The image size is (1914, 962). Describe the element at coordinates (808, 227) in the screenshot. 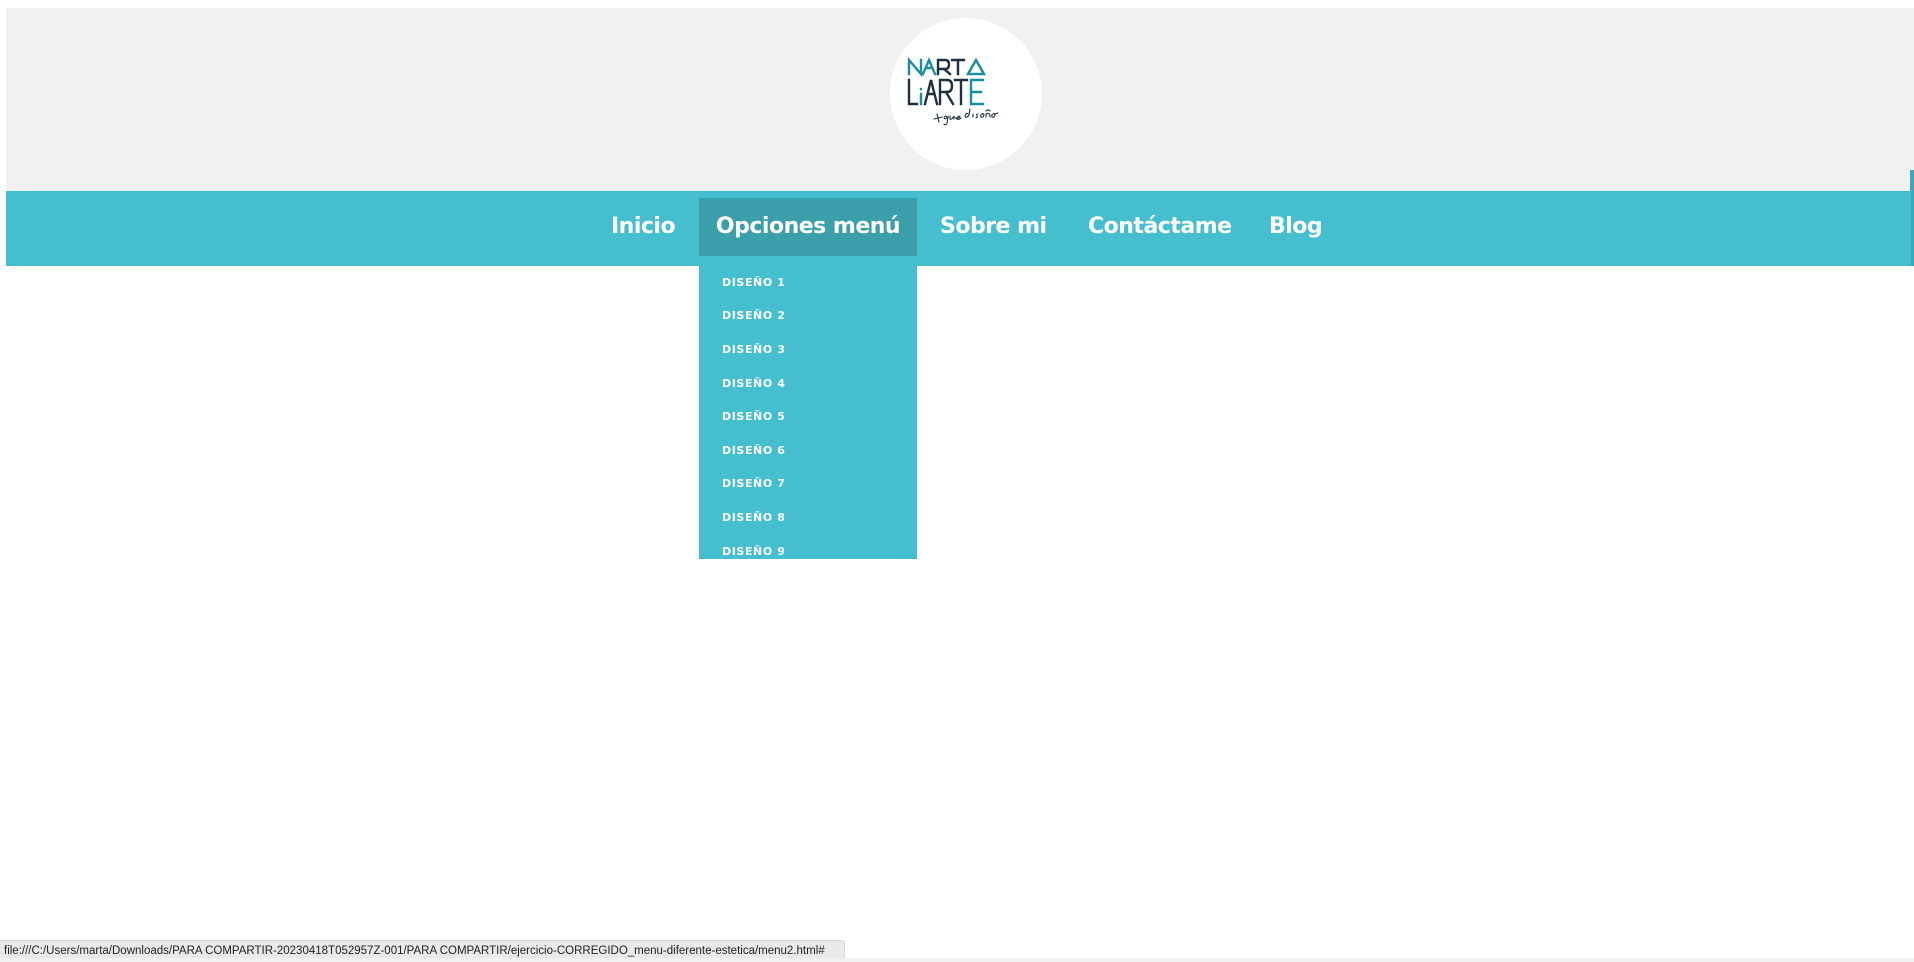

I see `nav-item-opciones-menu: Opciones menú` at that location.